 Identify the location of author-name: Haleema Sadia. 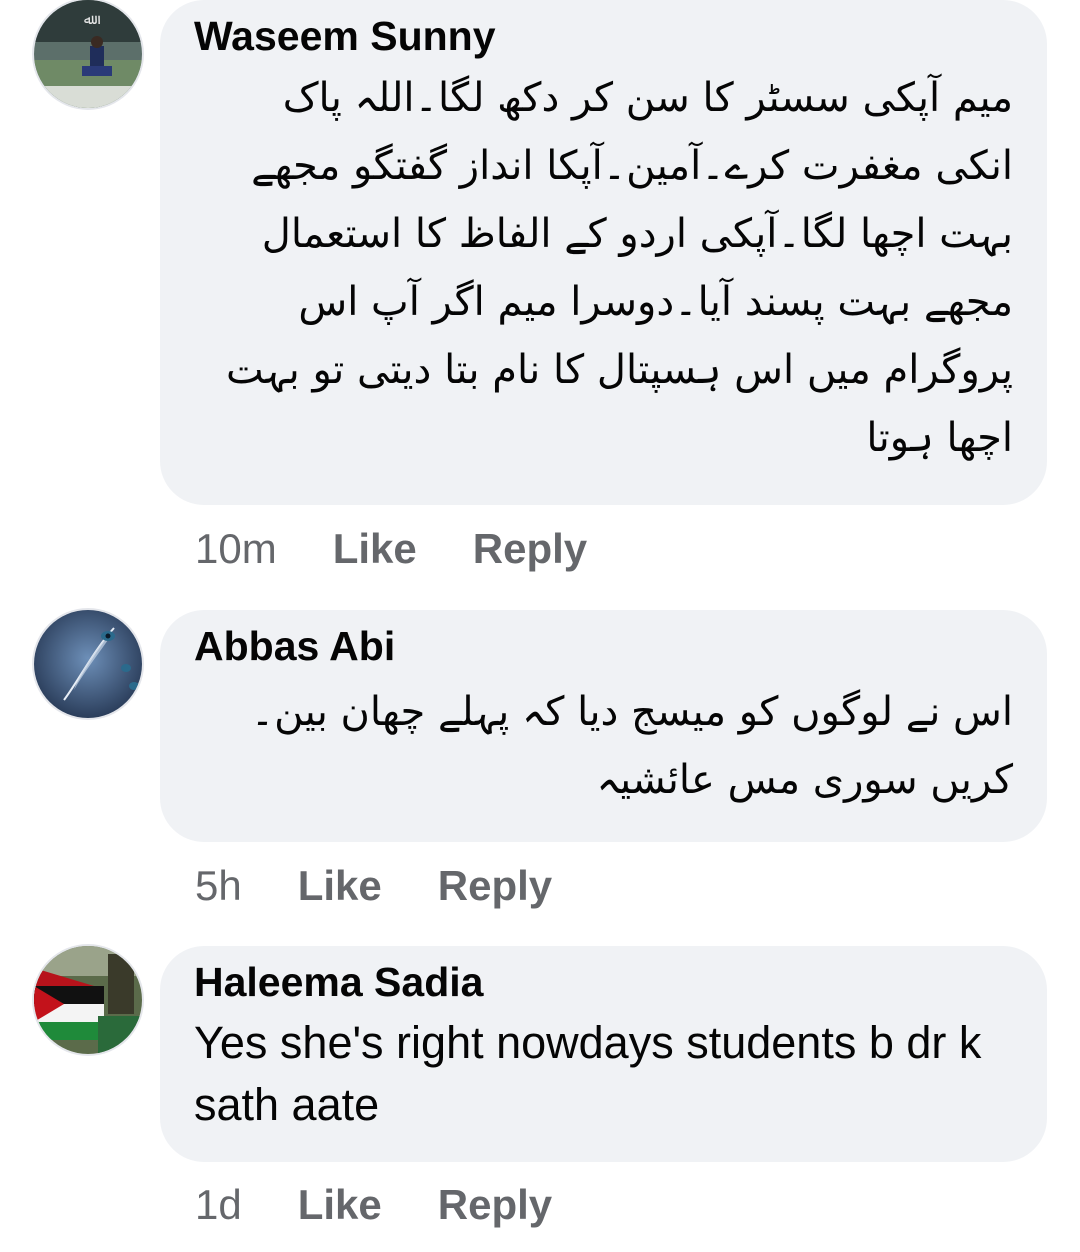
(603, 982).